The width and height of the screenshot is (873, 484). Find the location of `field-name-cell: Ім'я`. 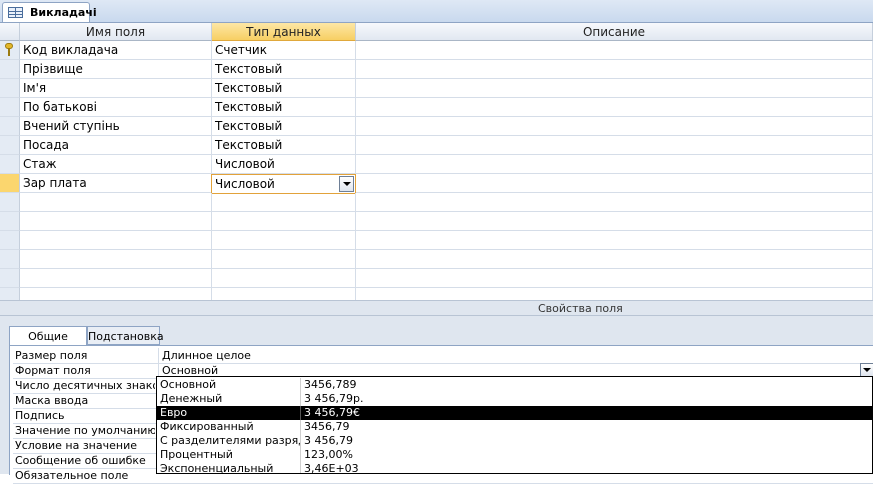

field-name-cell: Ім'я is located at coordinates (116, 88).